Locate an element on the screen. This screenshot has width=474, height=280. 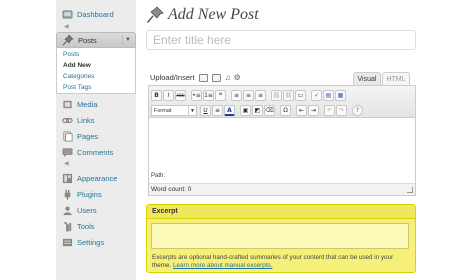
excerpt-learn-more-link: Learn more about manual excerpts. is located at coordinates (222, 265).